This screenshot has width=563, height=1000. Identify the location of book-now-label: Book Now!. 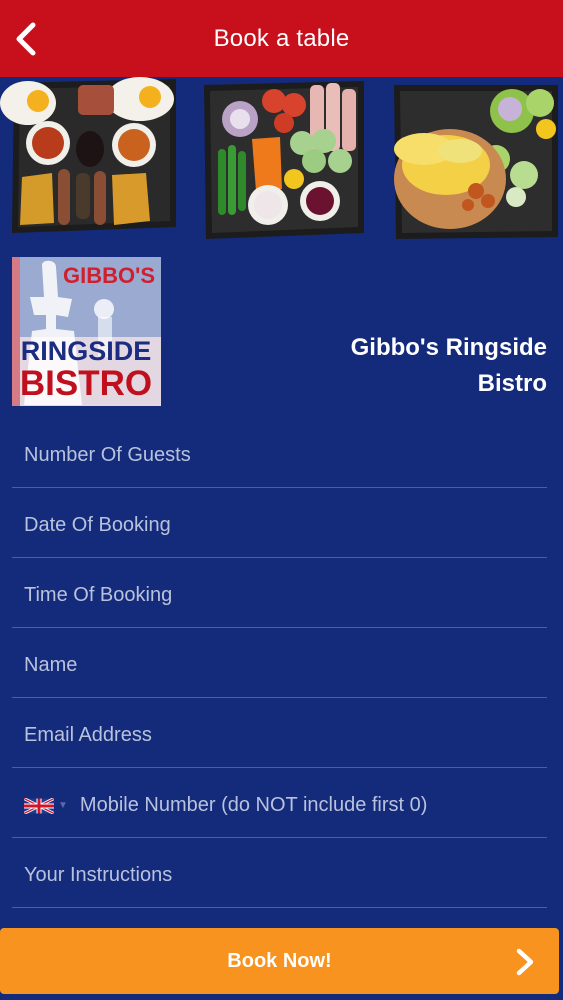
(279, 960).